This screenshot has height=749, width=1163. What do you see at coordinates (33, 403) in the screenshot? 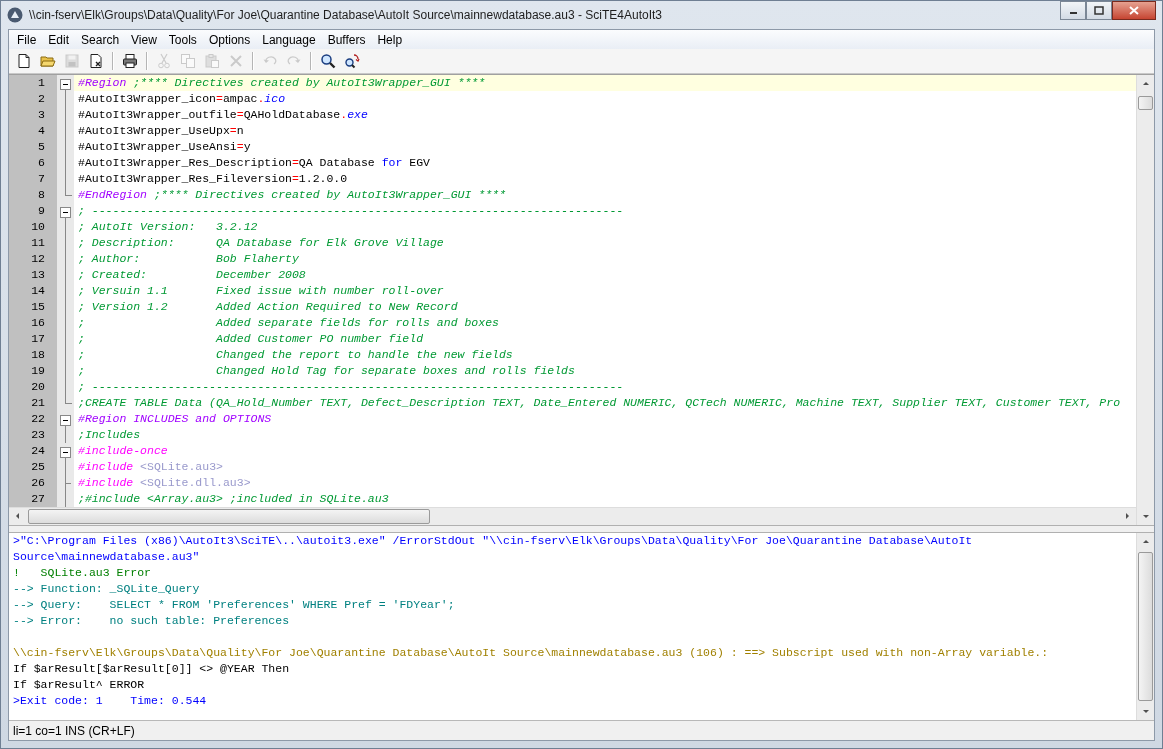
I see `line-number: 21` at bounding box center [33, 403].